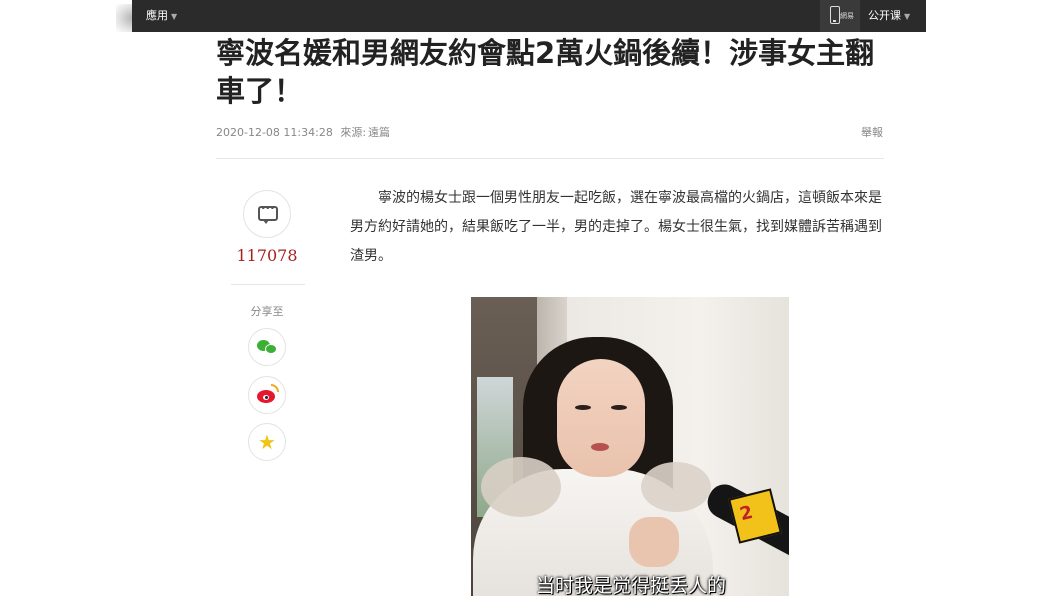  What do you see at coordinates (353, 132) in the screenshot?
I see `source-prefix: 來源:` at bounding box center [353, 132].